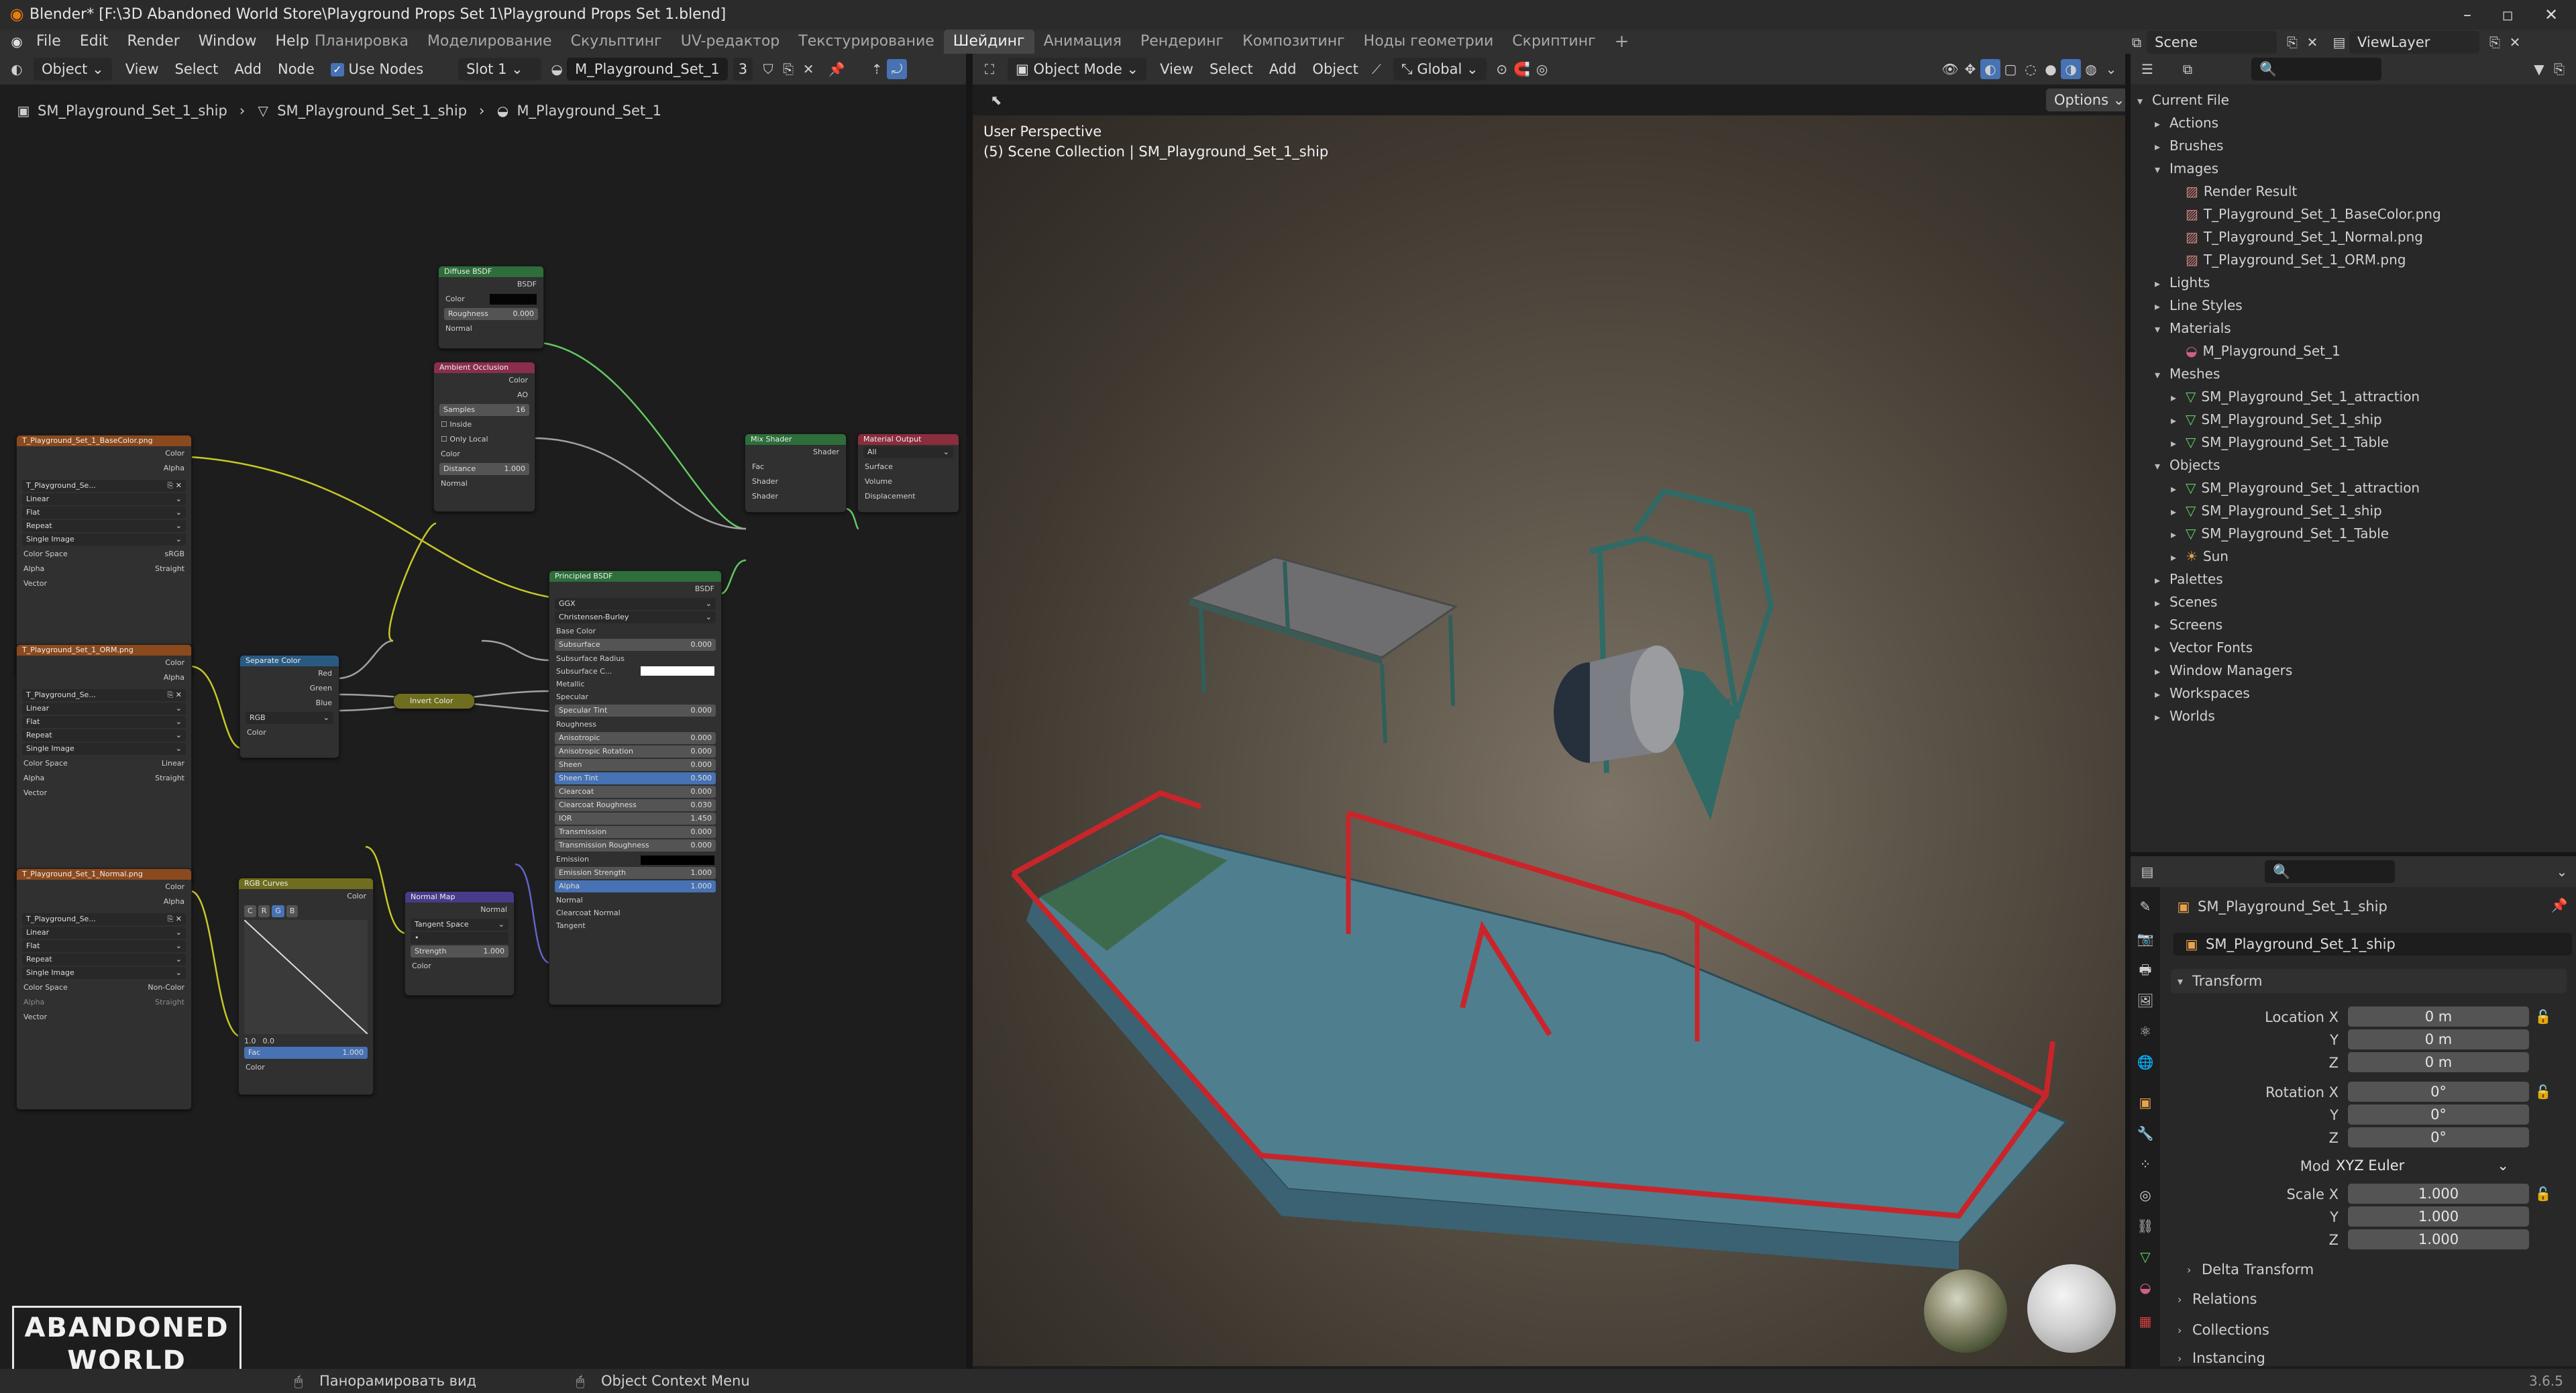 This screenshot has height=1393, width=2576. I want to click on outliner-item: ▸ Vector Fonts, so click(2204, 647).